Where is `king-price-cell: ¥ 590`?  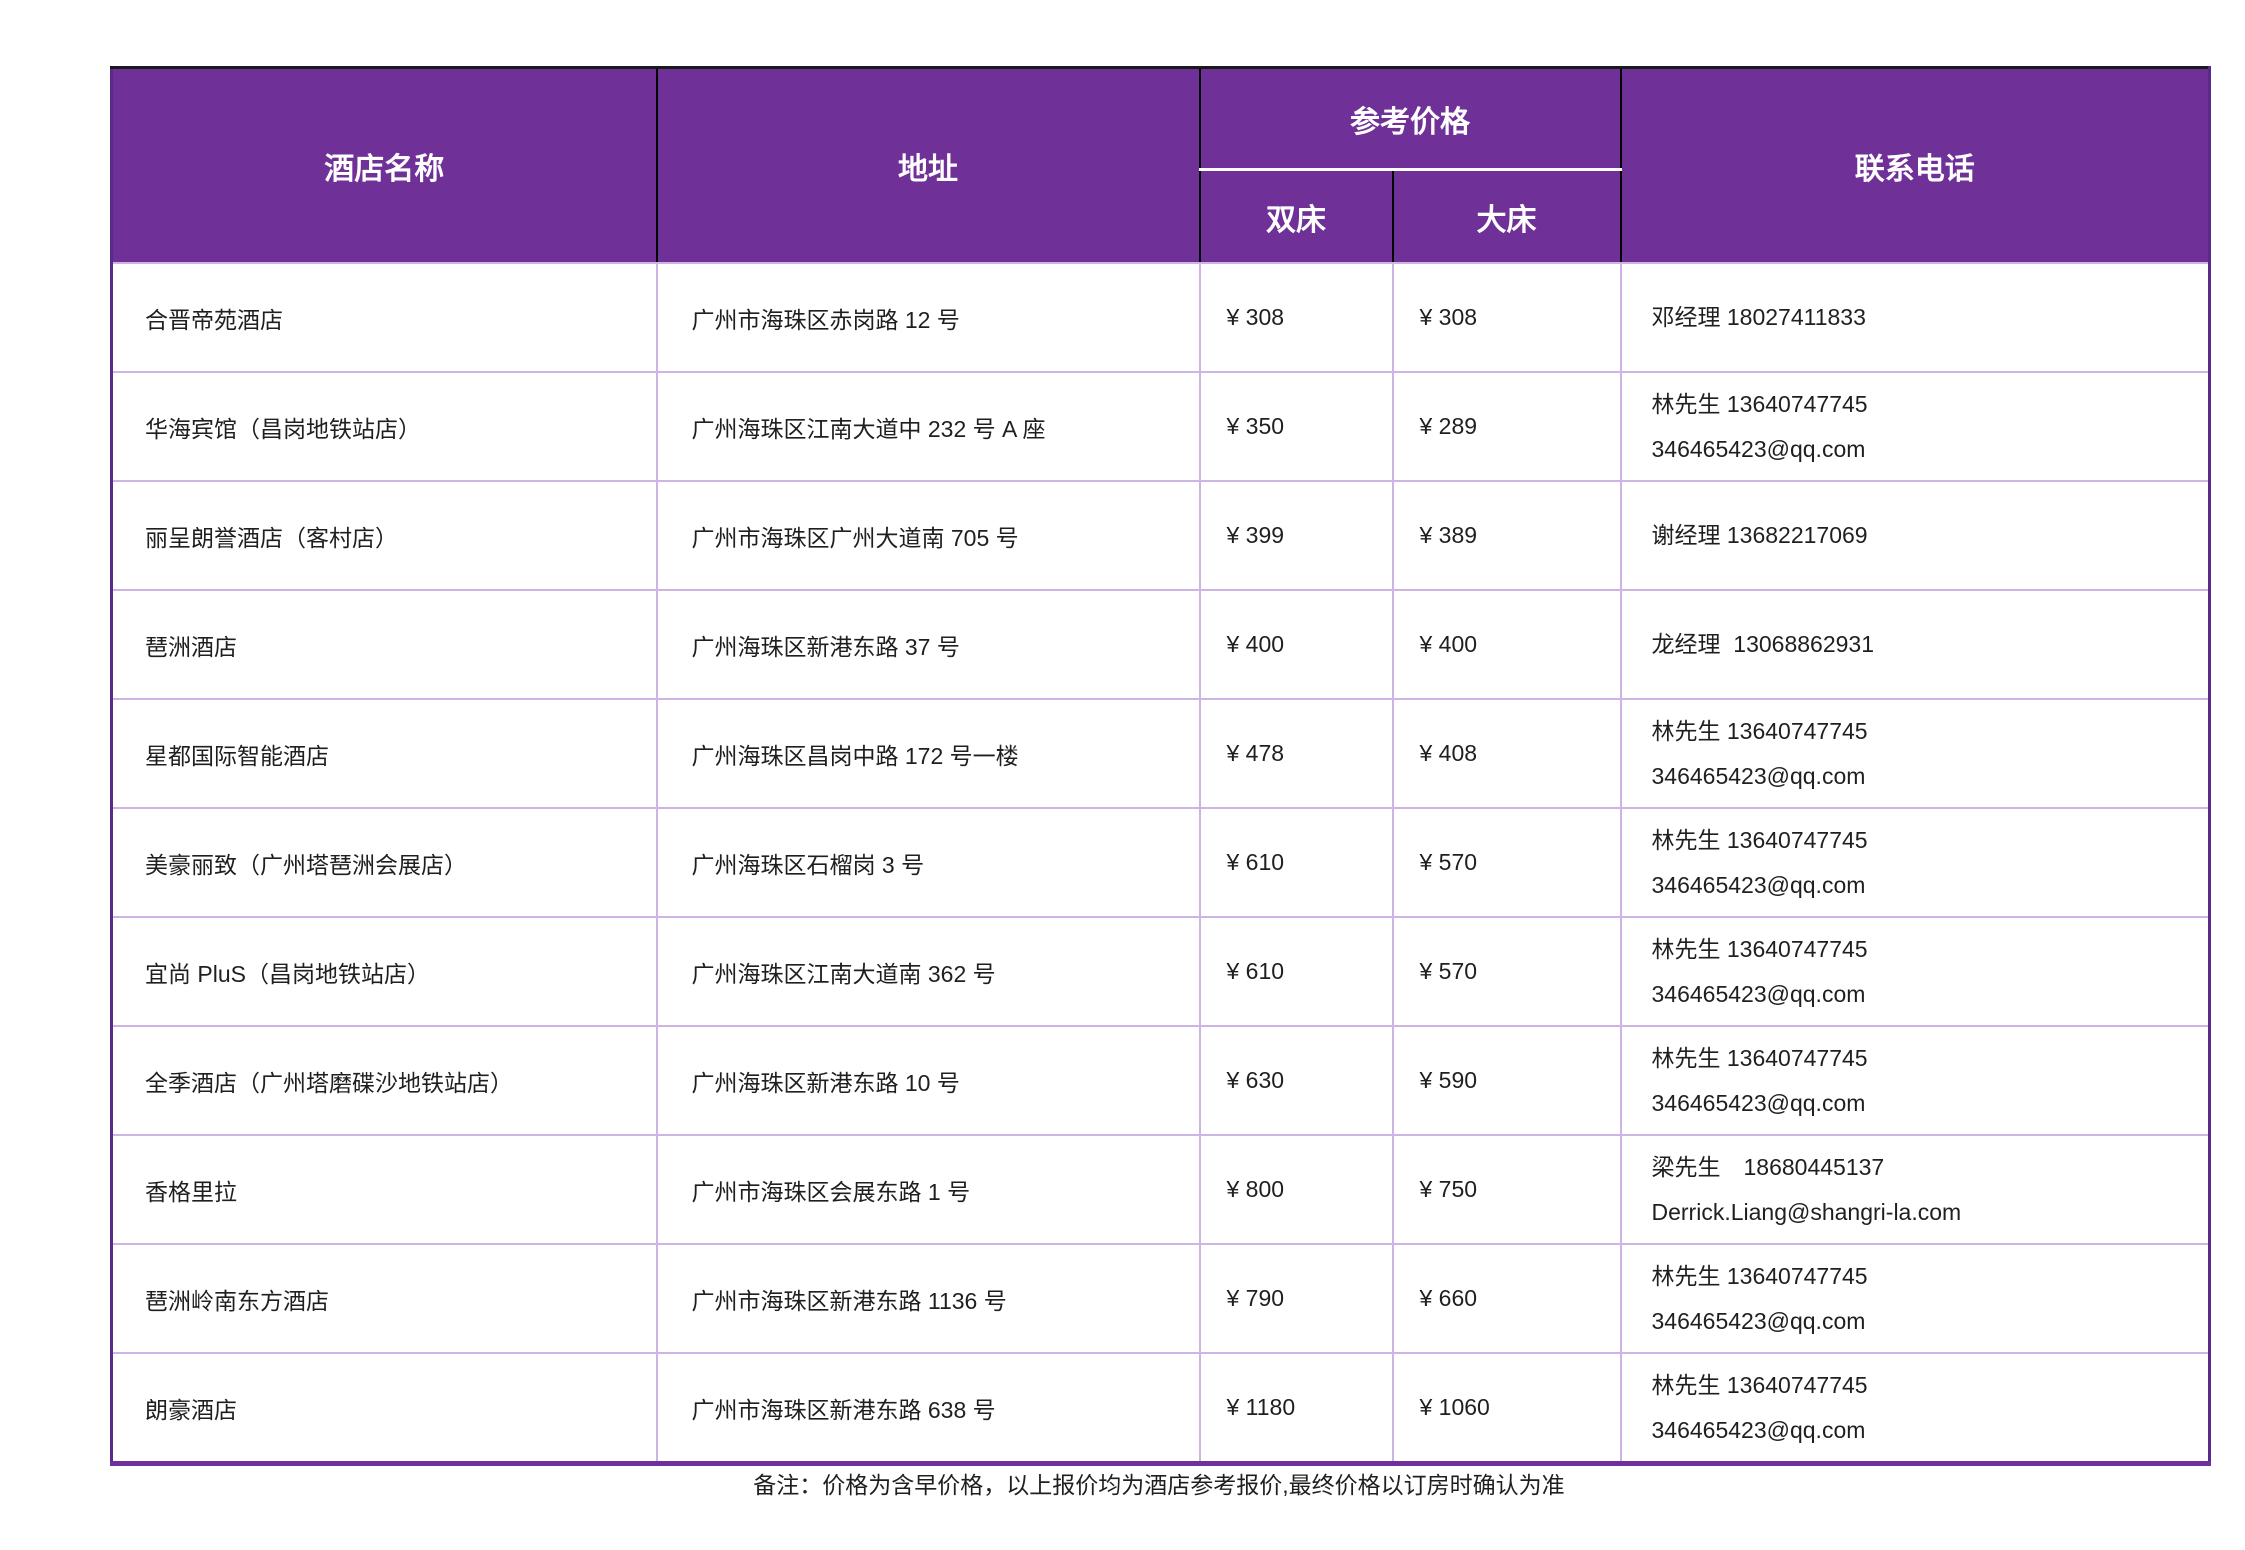 king-price-cell: ¥ 590 is located at coordinates (1506, 1080).